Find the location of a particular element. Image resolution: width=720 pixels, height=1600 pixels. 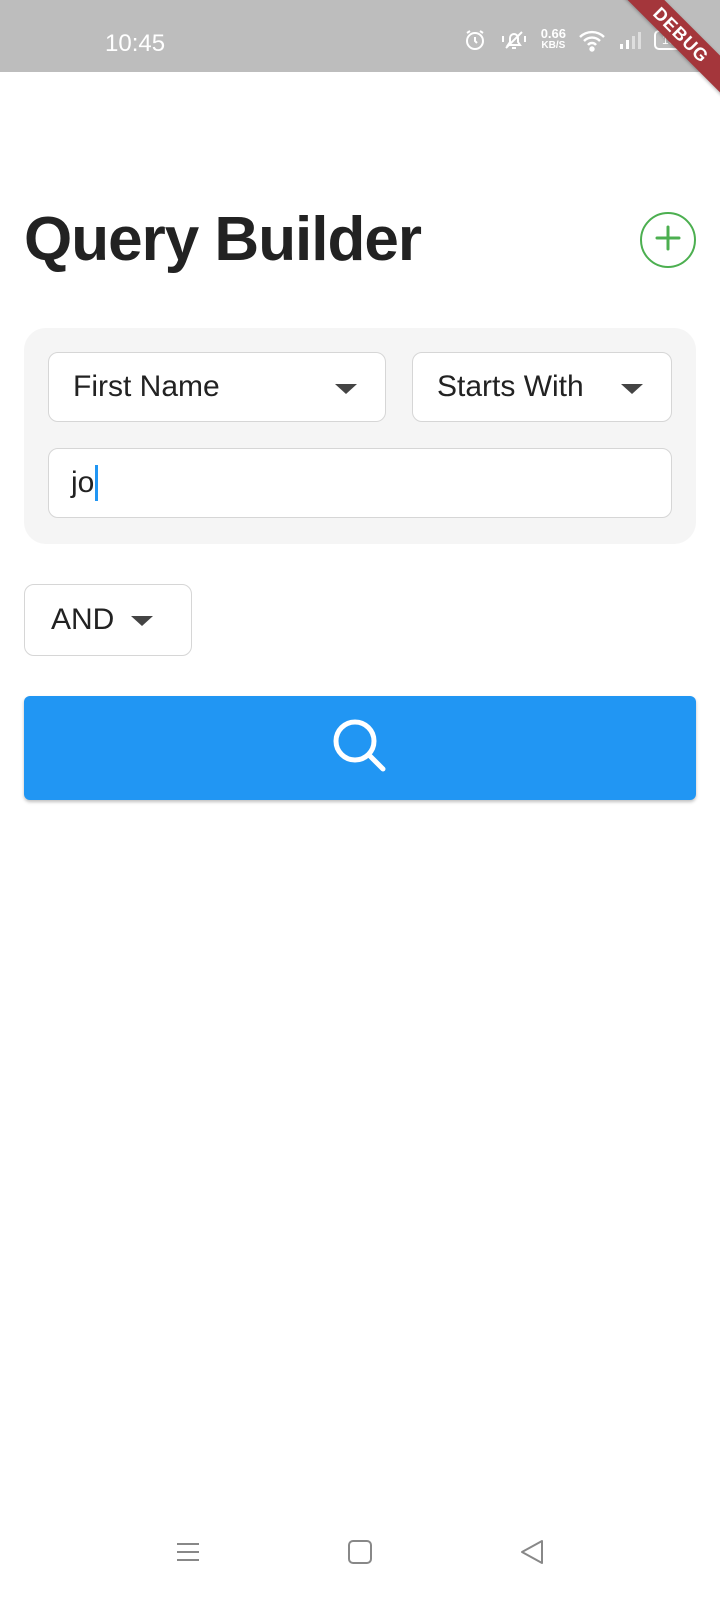

net-speed-unit: KB/S is located at coordinates (553, 45).